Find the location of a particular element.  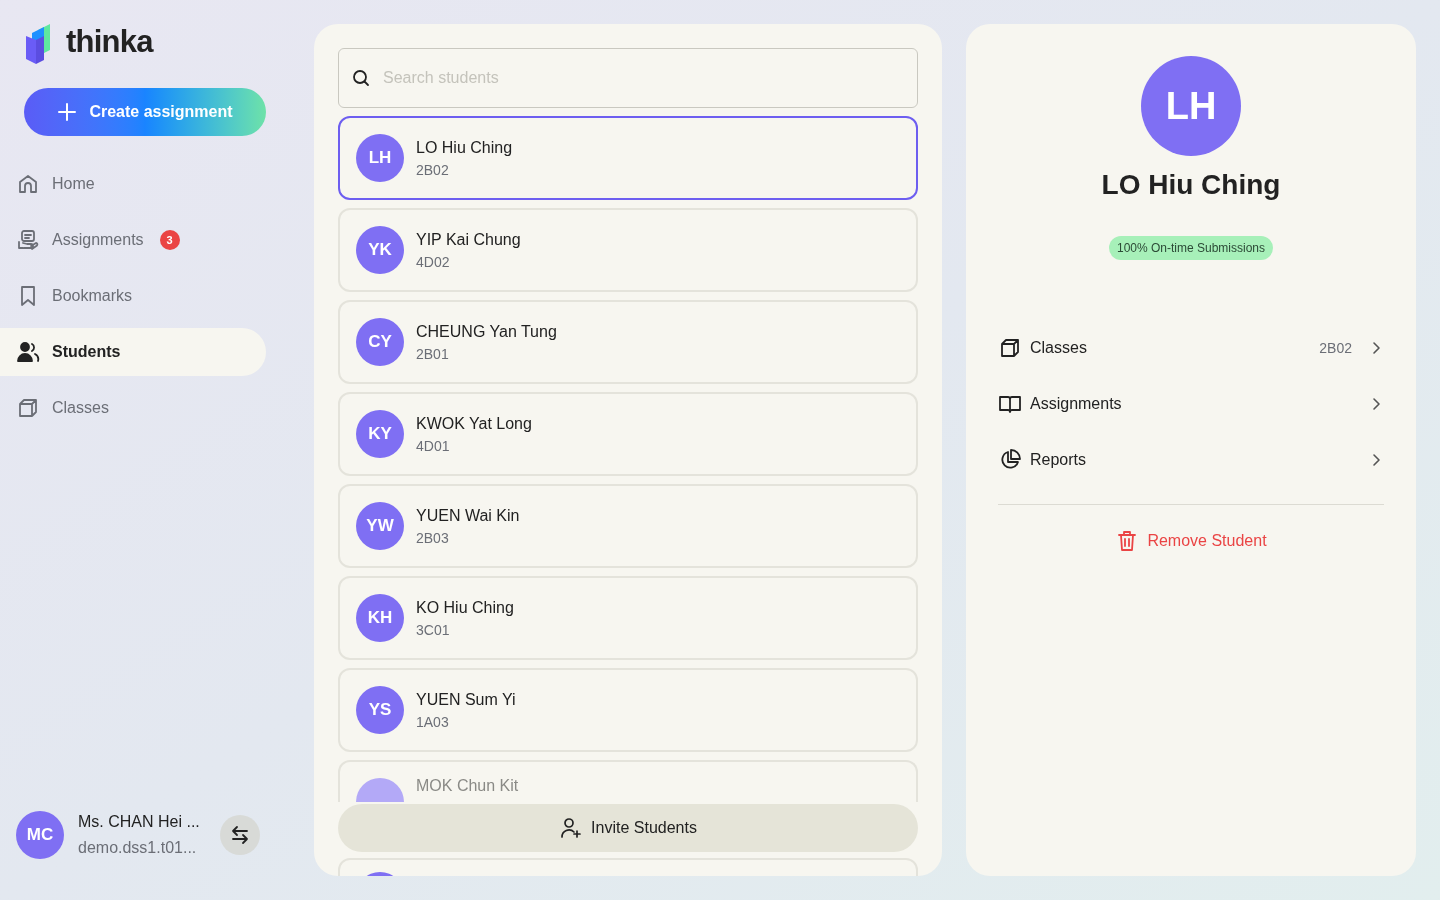

menu-label: Reports is located at coordinates (1058, 460).